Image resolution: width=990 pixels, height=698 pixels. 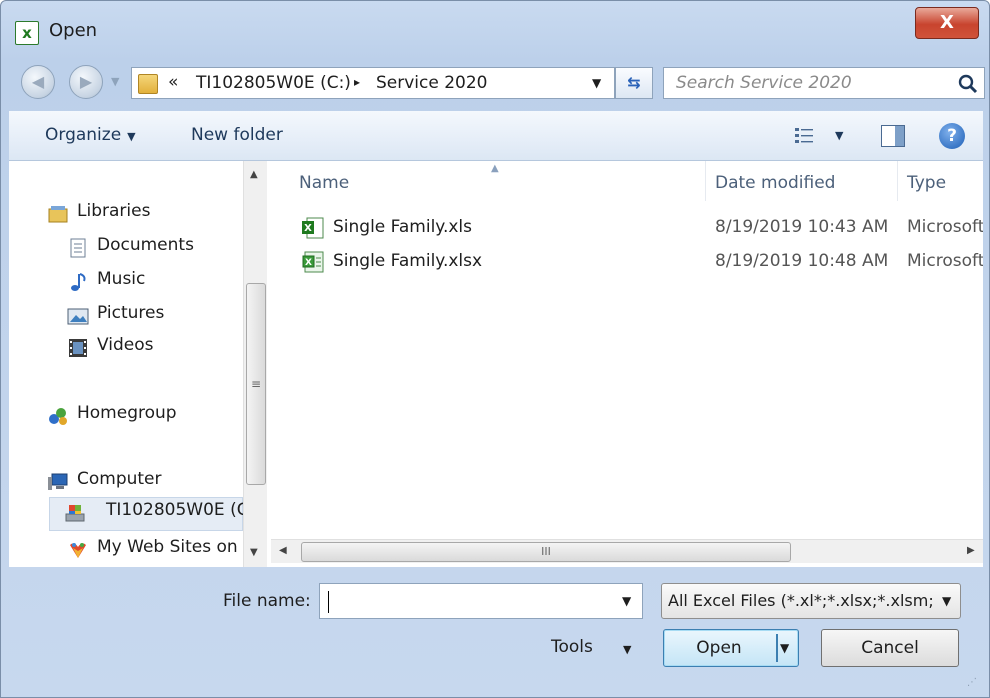 What do you see at coordinates (495, 32) in the screenshot?
I see `title-bar: x Open X` at bounding box center [495, 32].